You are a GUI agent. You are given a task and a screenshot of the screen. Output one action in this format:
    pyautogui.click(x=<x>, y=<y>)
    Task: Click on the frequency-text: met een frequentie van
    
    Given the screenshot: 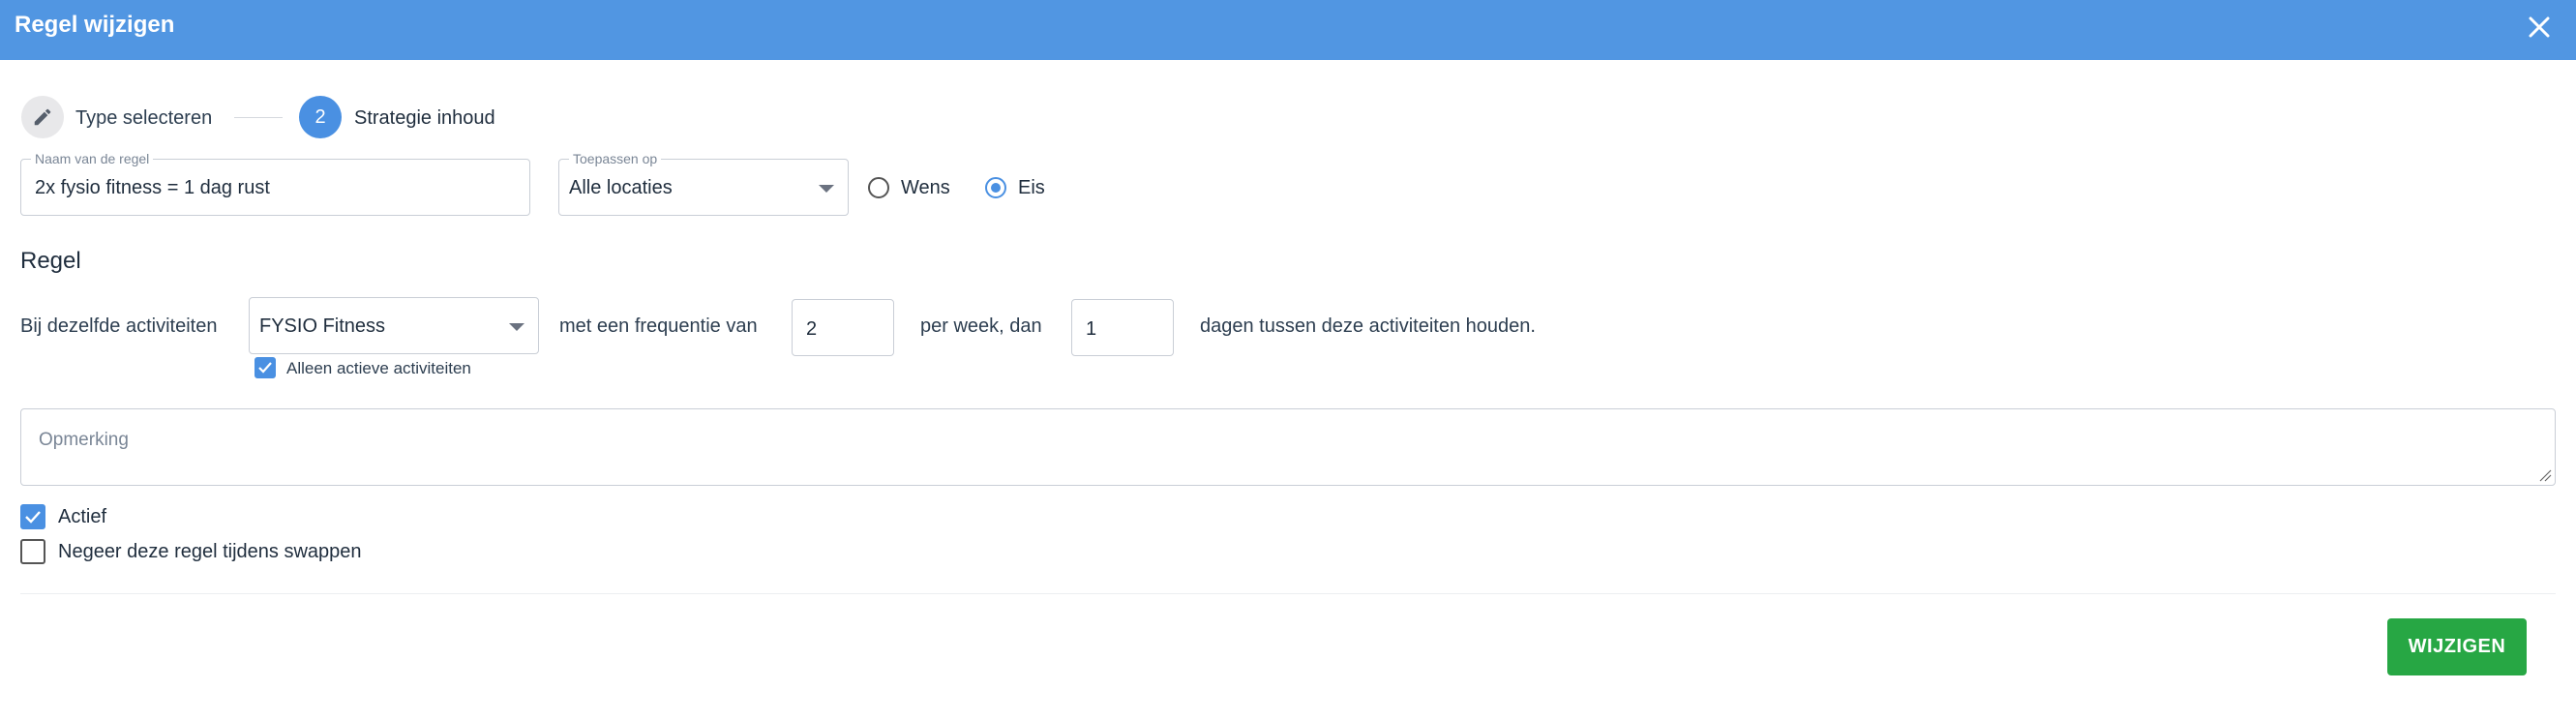 What is the action you would take?
    pyautogui.click(x=658, y=326)
    